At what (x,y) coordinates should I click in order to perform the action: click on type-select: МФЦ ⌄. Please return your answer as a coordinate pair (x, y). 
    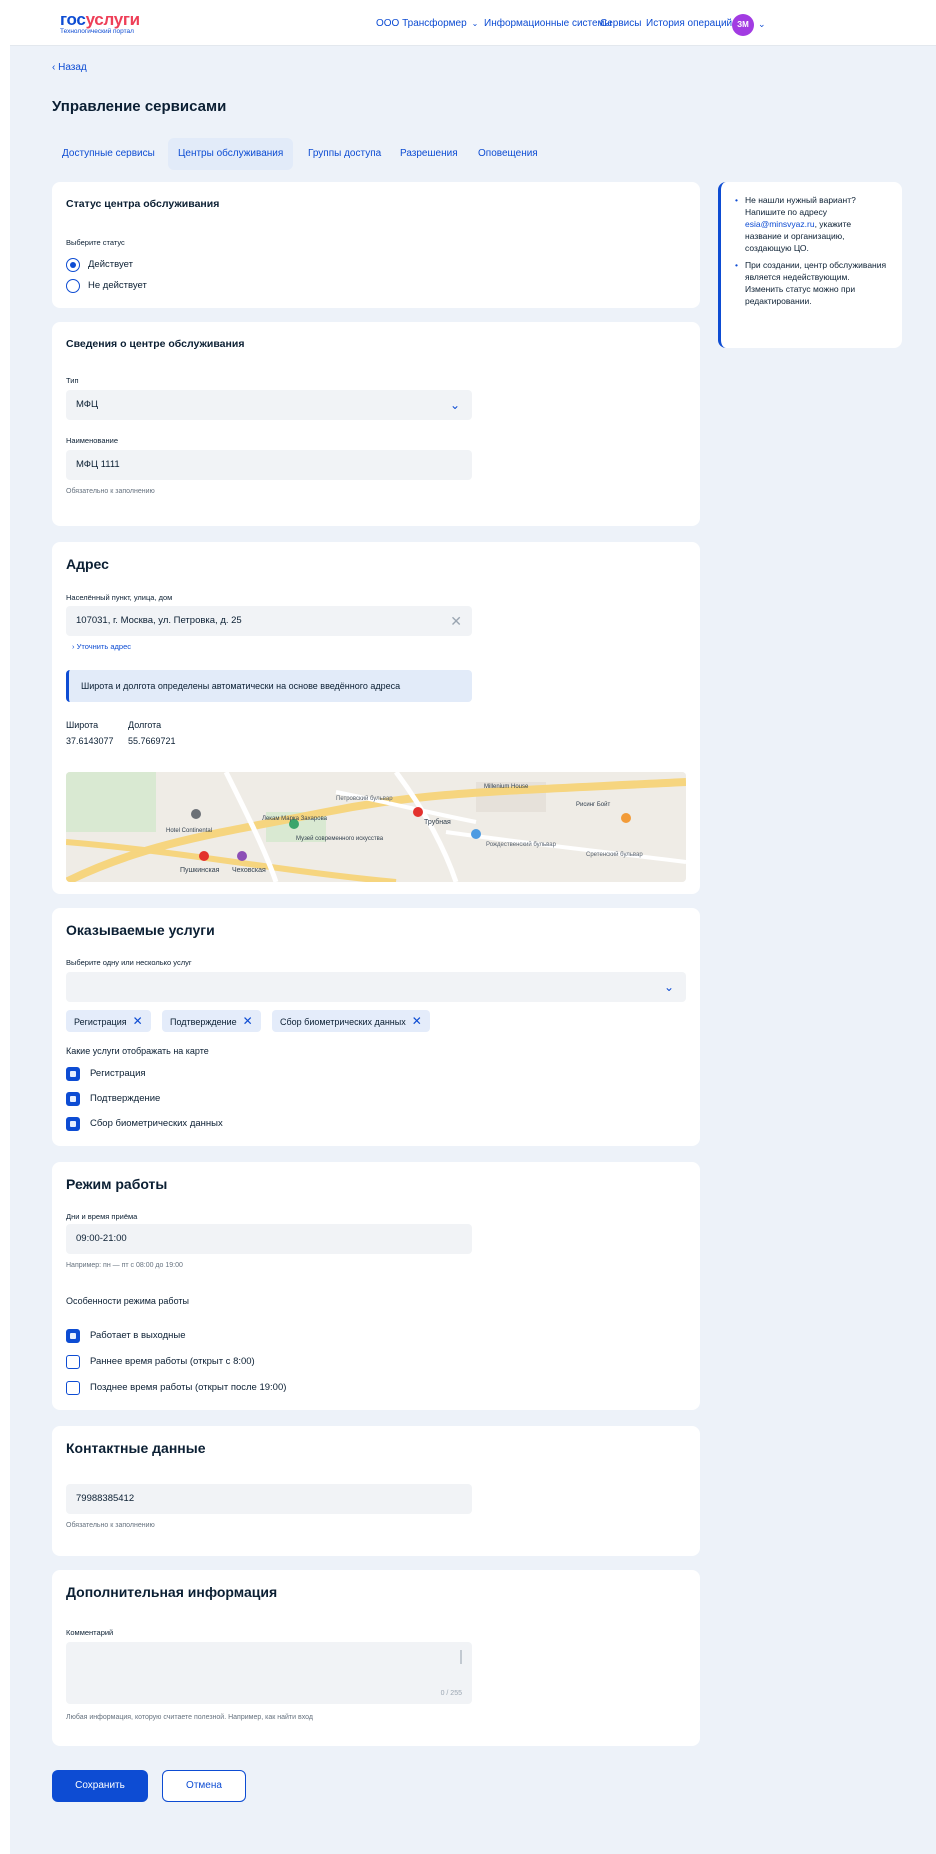
    Looking at the image, I should click on (269, 405).